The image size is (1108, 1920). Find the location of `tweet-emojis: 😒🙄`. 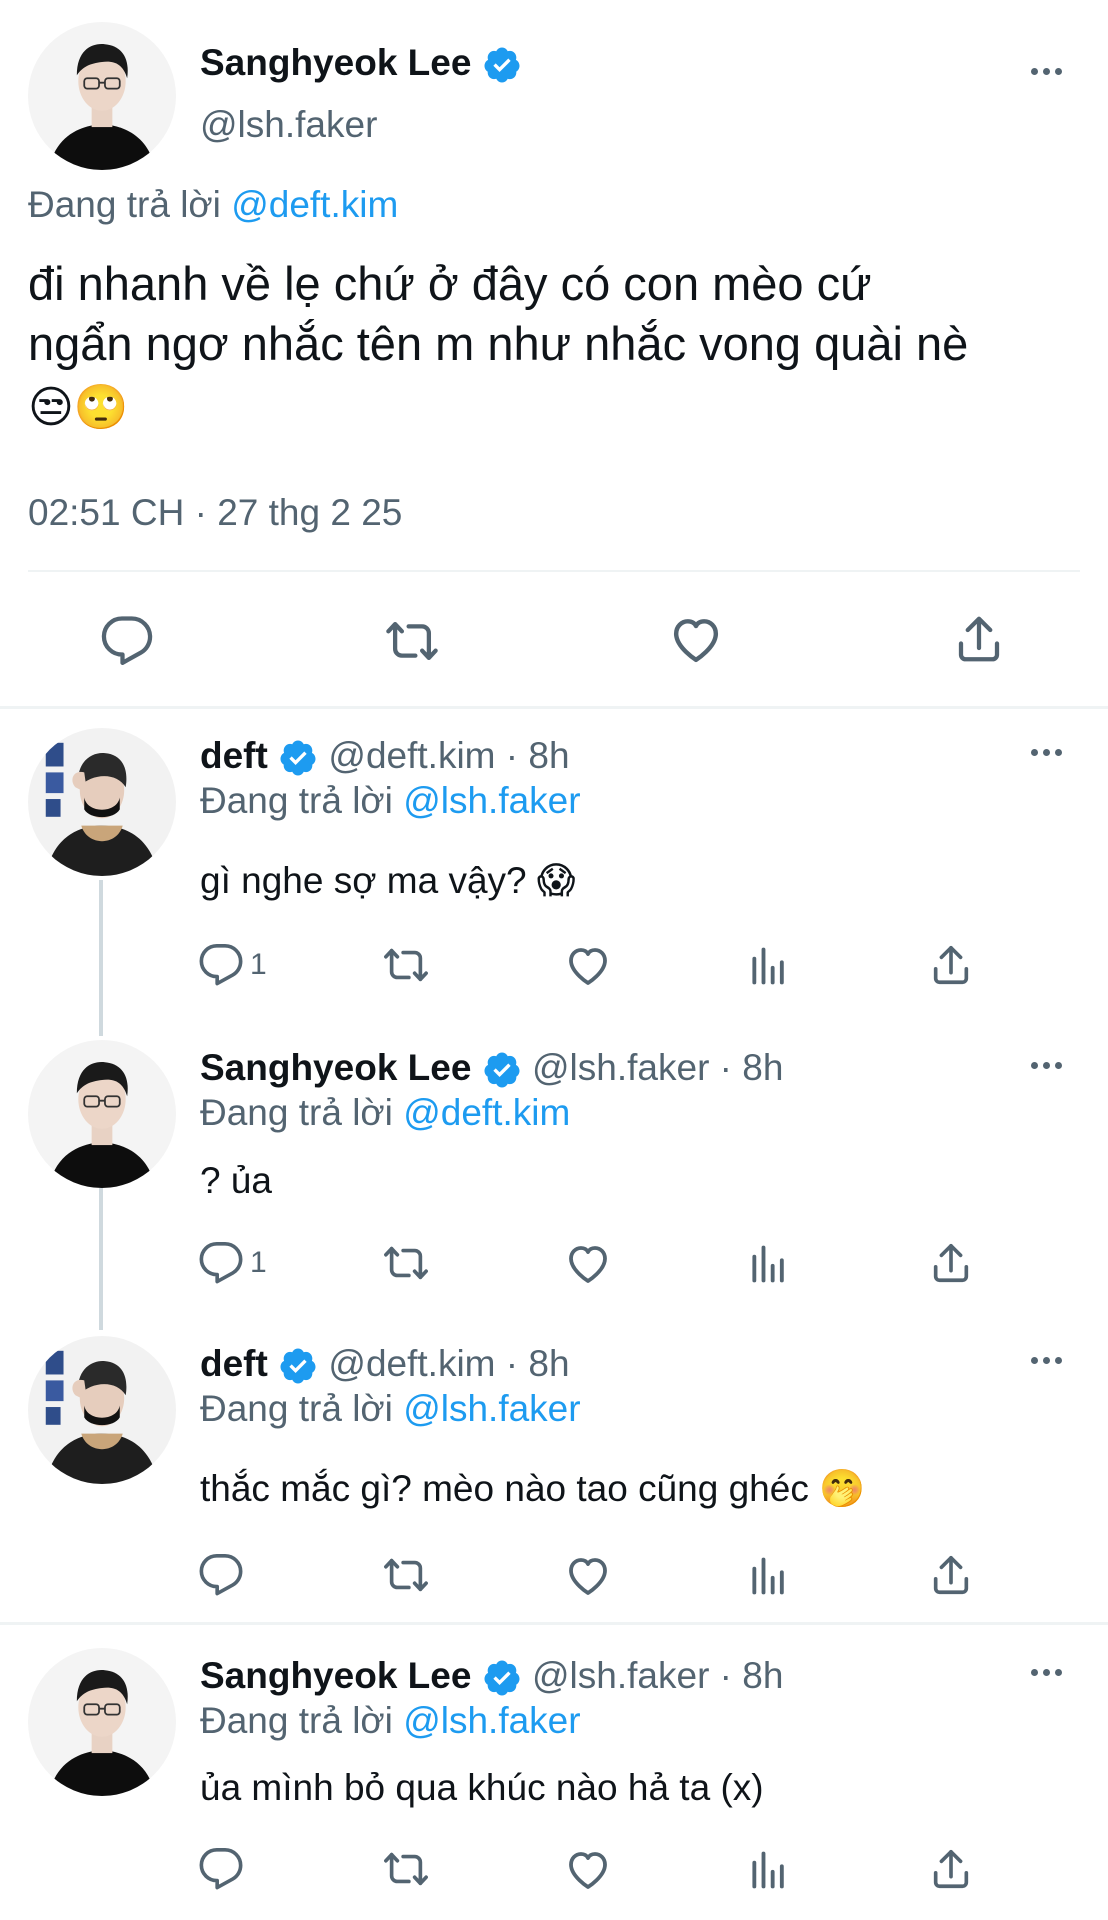

tweet-emojis: 😒🙄 is located at coordinates (78, 407).